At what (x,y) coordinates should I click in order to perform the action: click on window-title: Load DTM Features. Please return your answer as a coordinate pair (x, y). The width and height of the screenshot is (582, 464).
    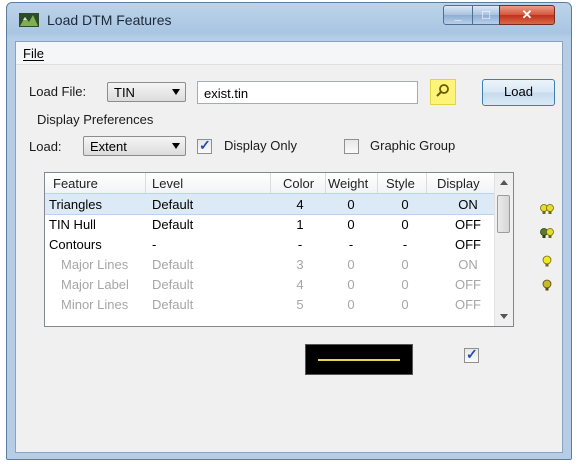
    Looking at the image, I should click on (109, 20).